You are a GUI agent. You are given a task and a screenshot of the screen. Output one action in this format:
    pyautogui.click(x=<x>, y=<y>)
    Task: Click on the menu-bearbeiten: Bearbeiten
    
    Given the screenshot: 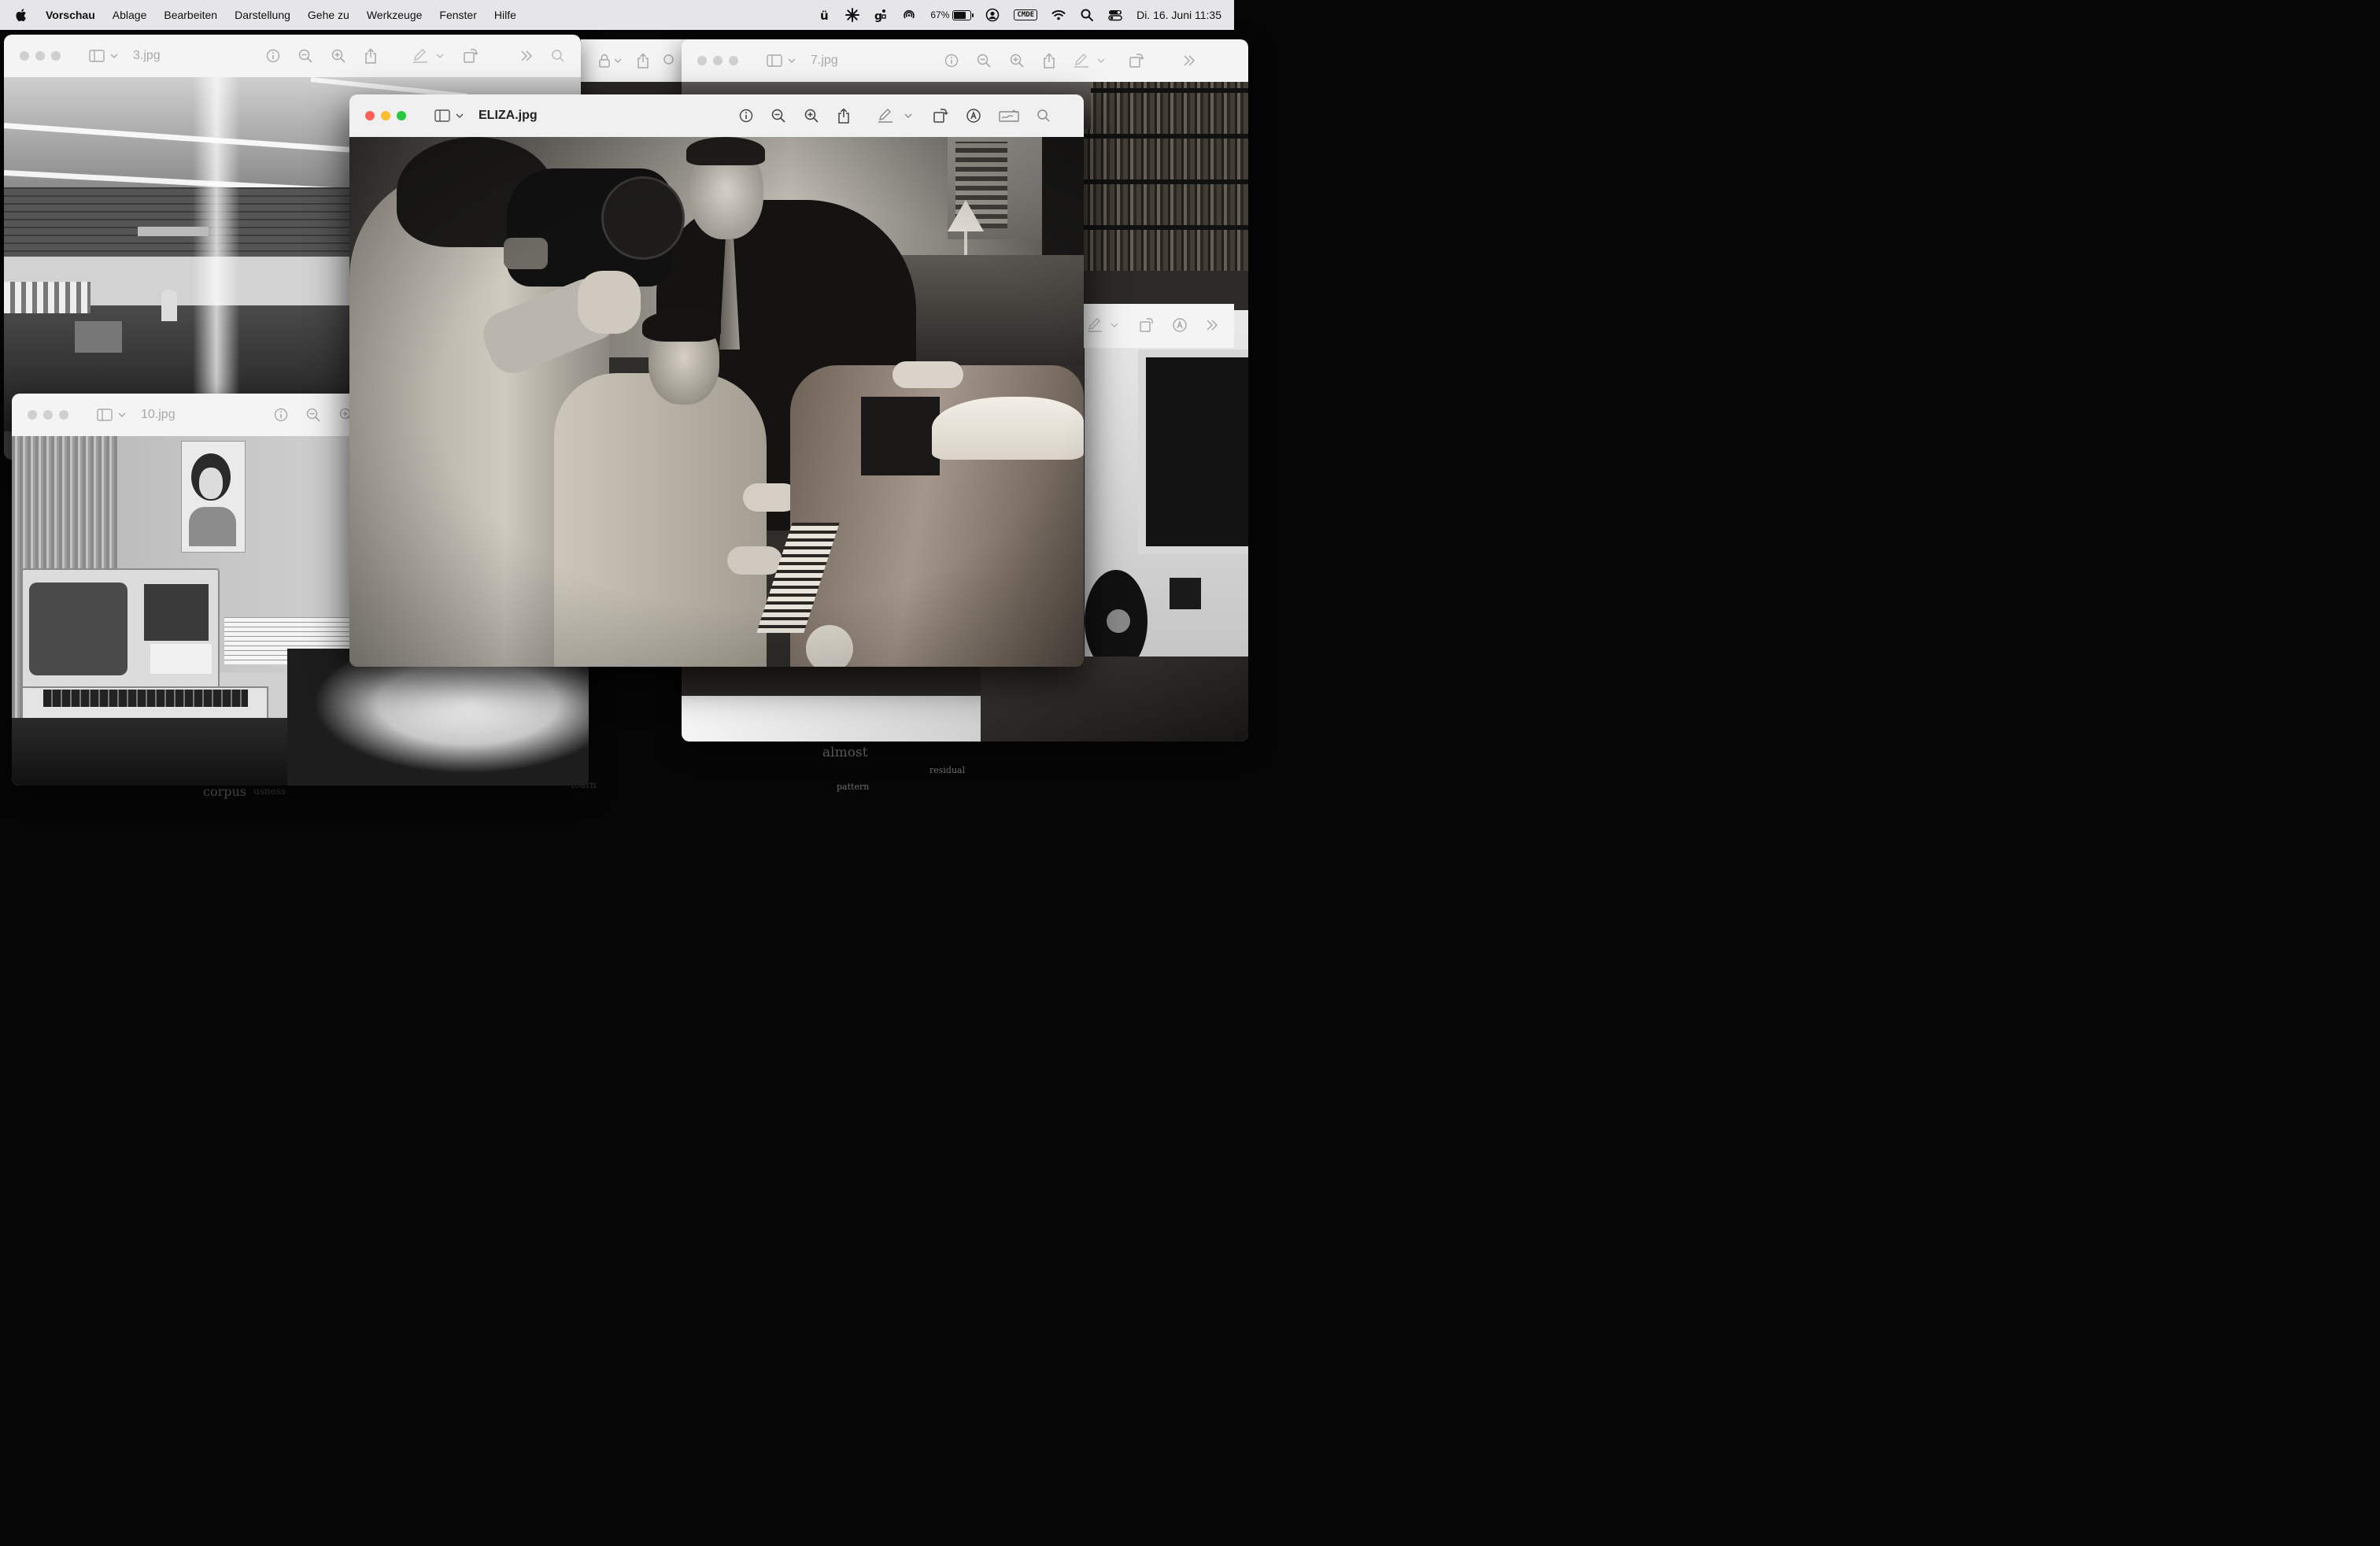 What is the action you would take?
    pyautogui.click(x=190, y=15)
    